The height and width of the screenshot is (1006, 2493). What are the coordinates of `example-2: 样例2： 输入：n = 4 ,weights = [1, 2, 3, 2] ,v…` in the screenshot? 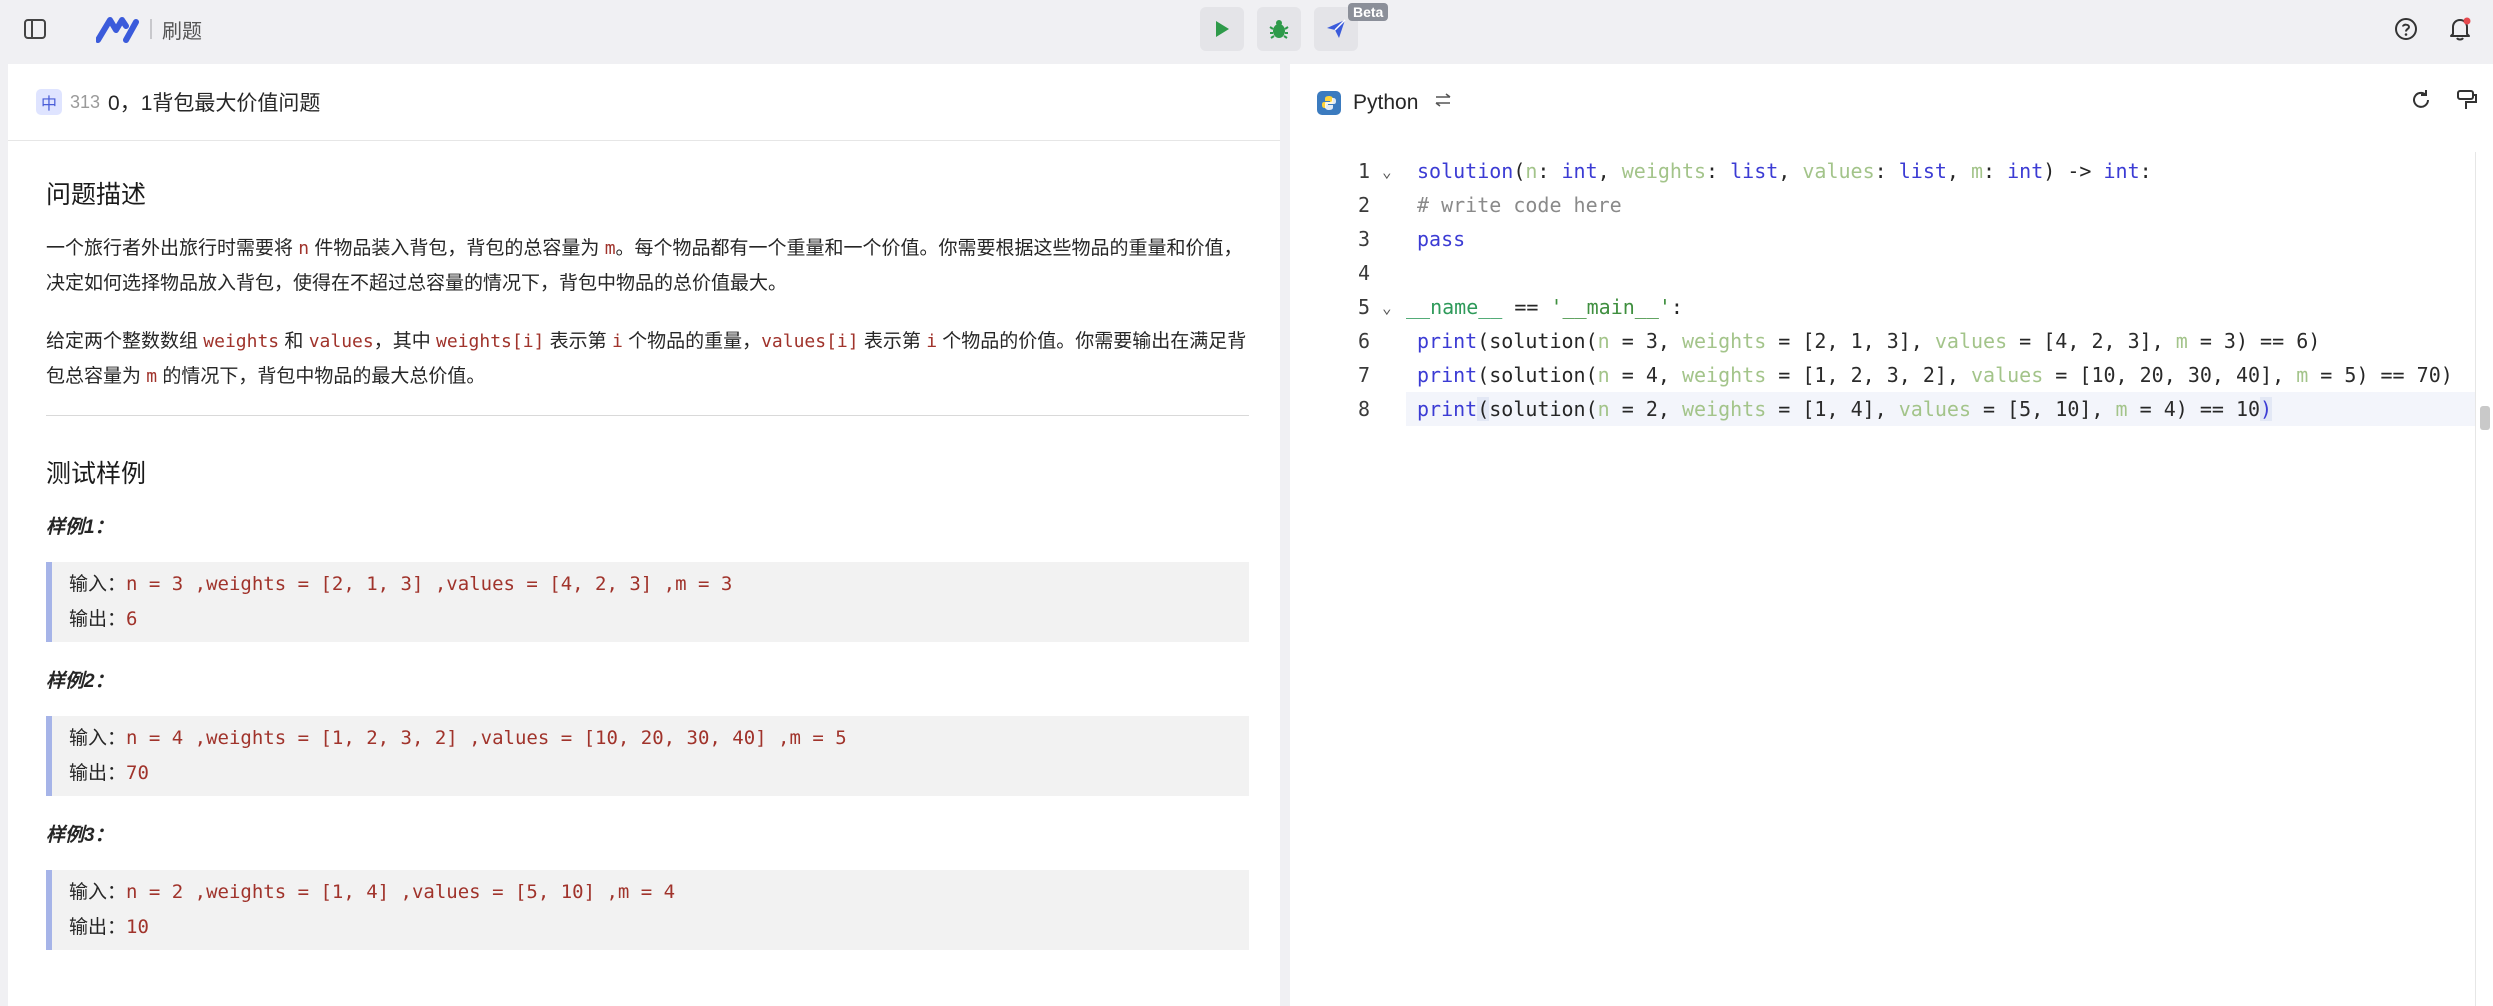 It's located at (647, 731).